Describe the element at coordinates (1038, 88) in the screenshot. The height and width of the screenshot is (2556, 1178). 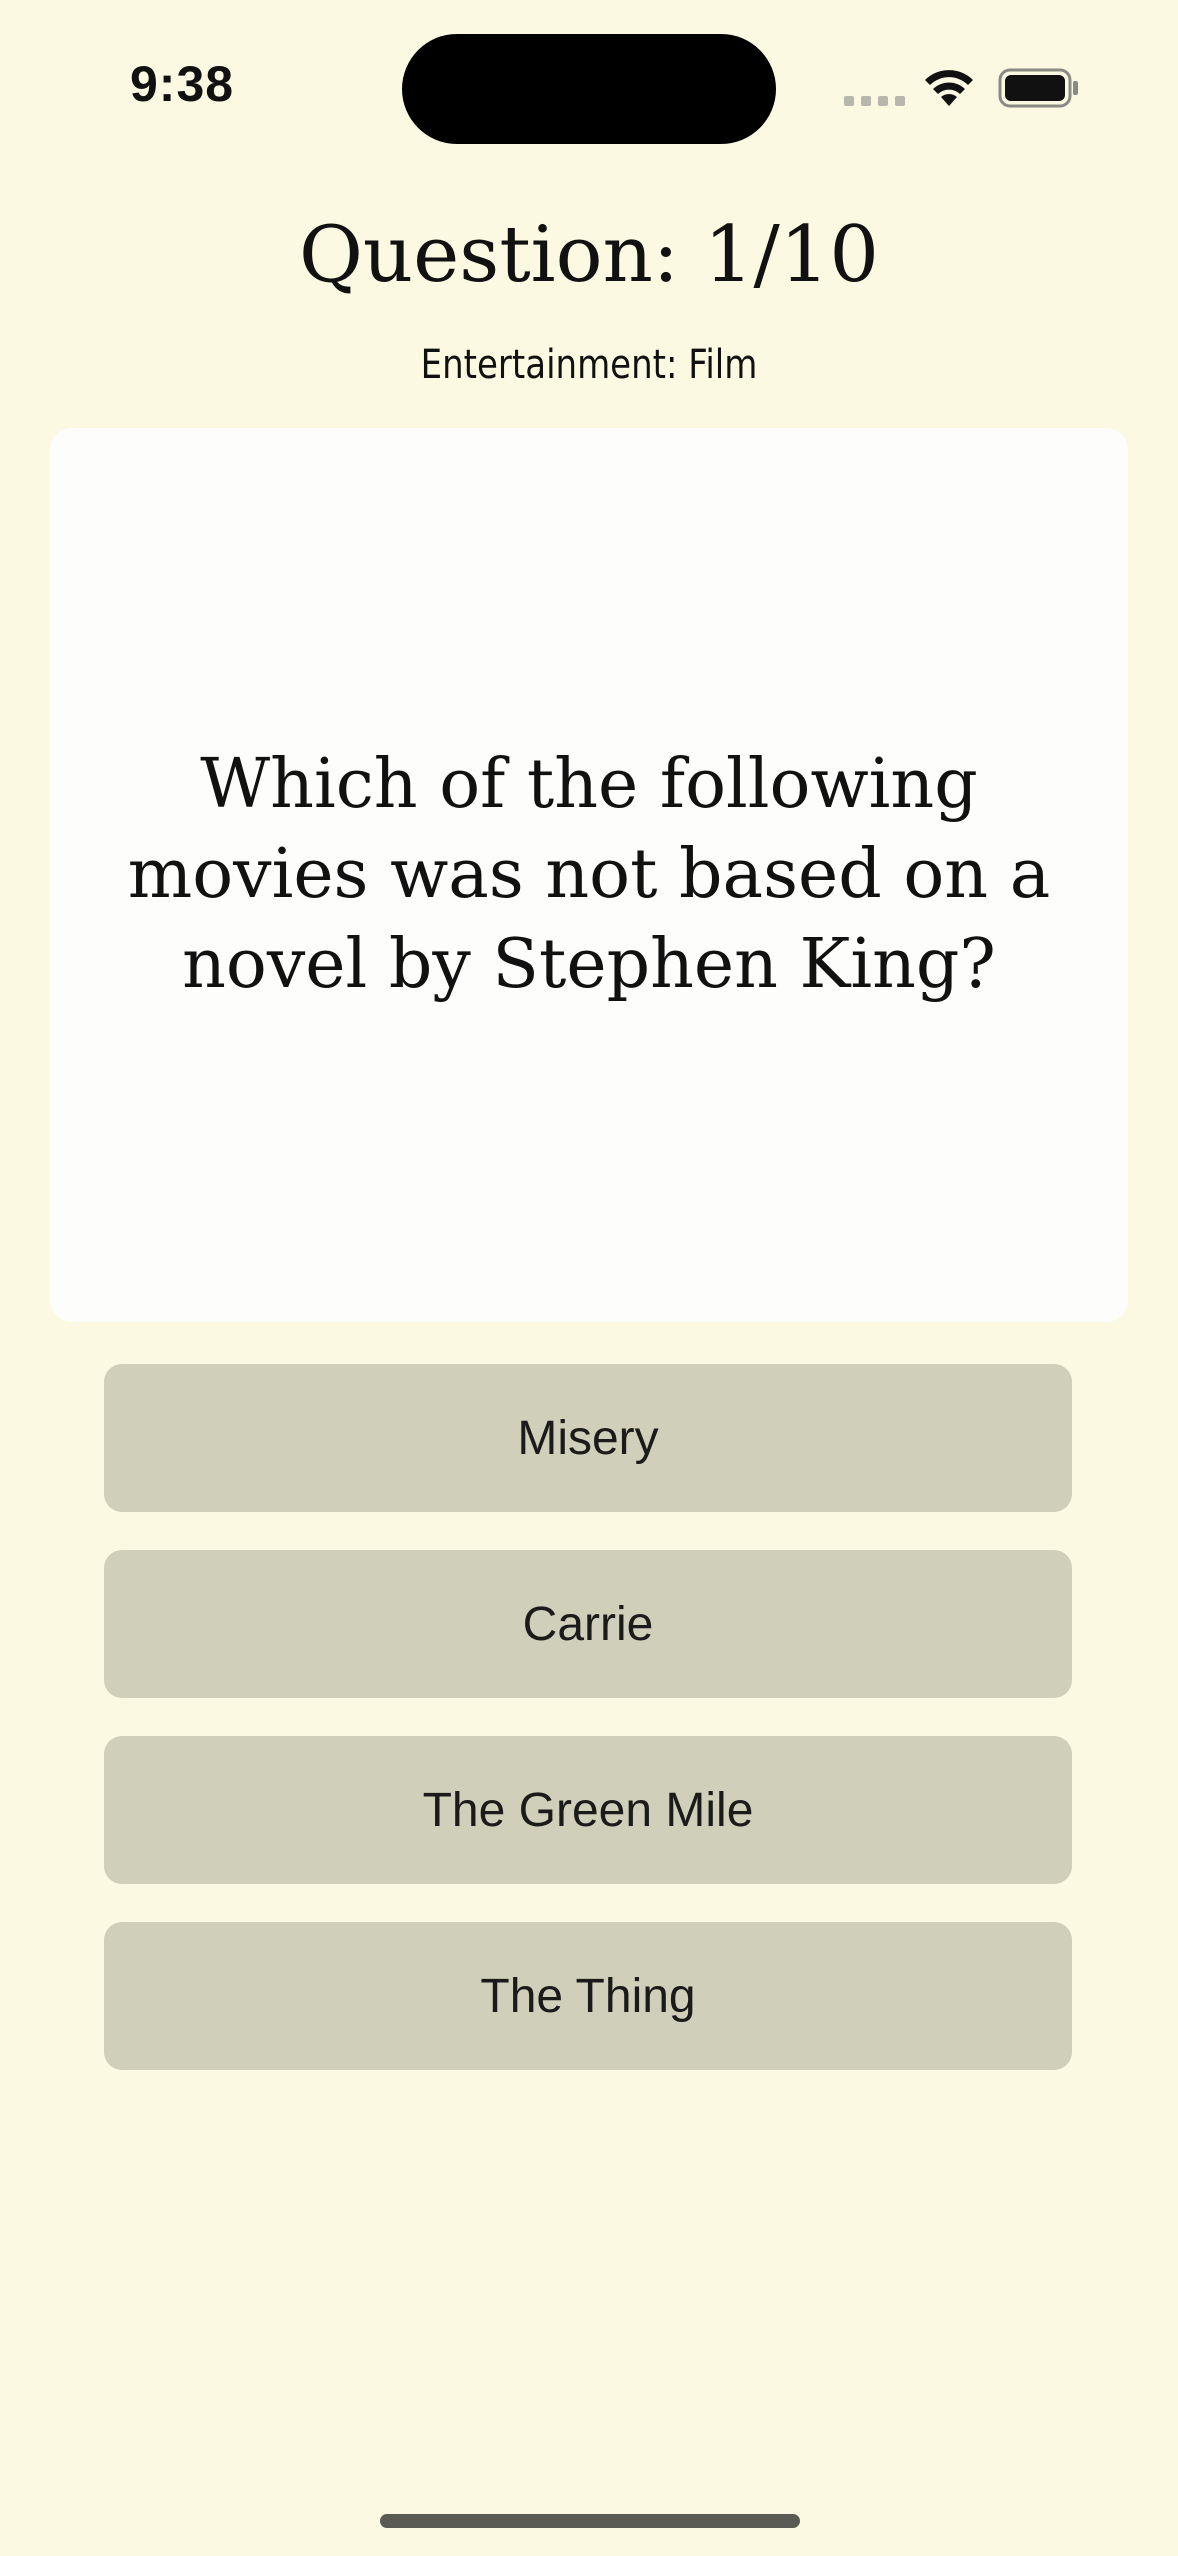
I see `battery-icon` at that location.